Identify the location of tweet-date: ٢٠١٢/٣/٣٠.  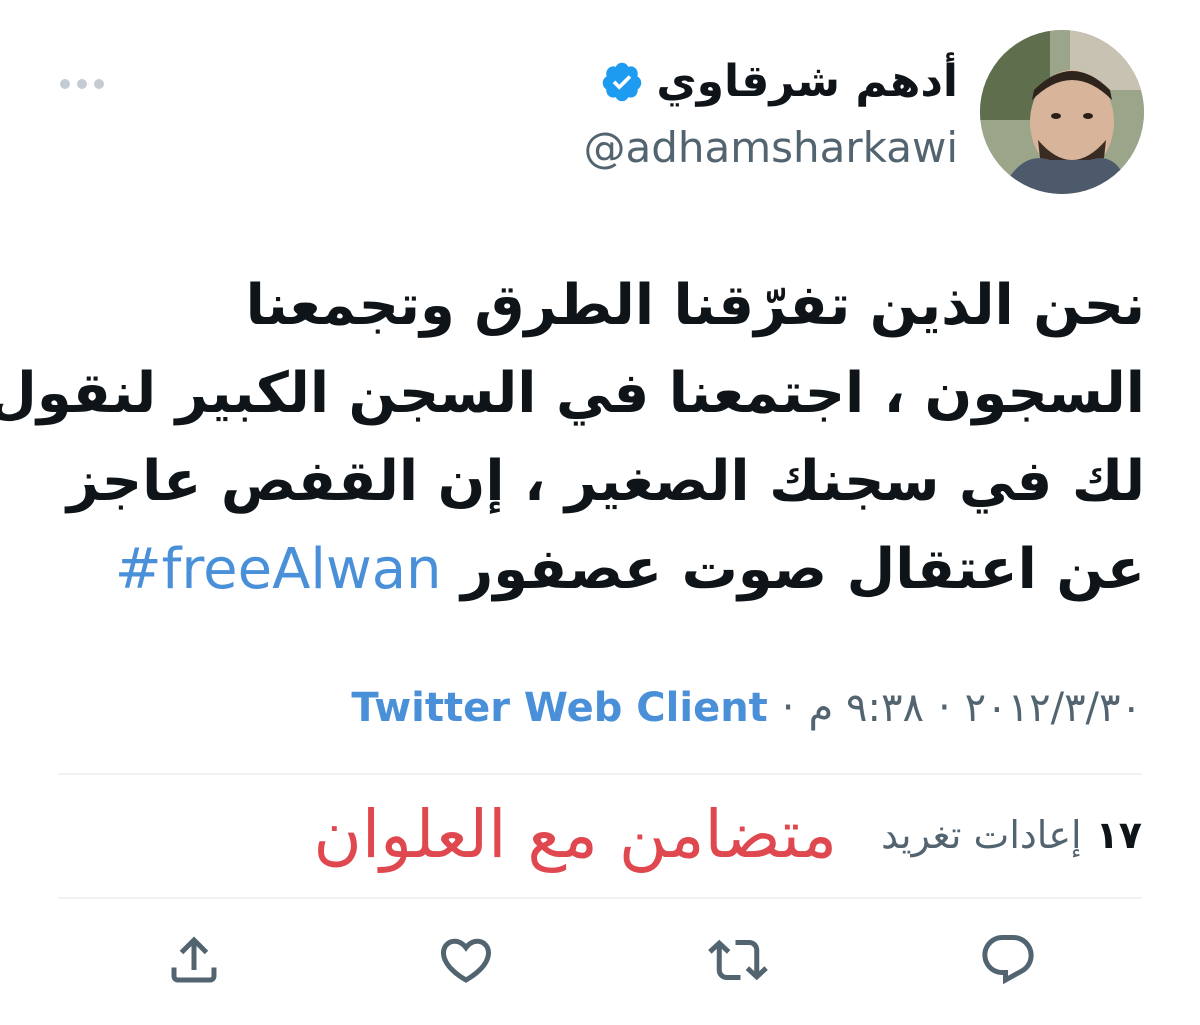
(1053, 708).